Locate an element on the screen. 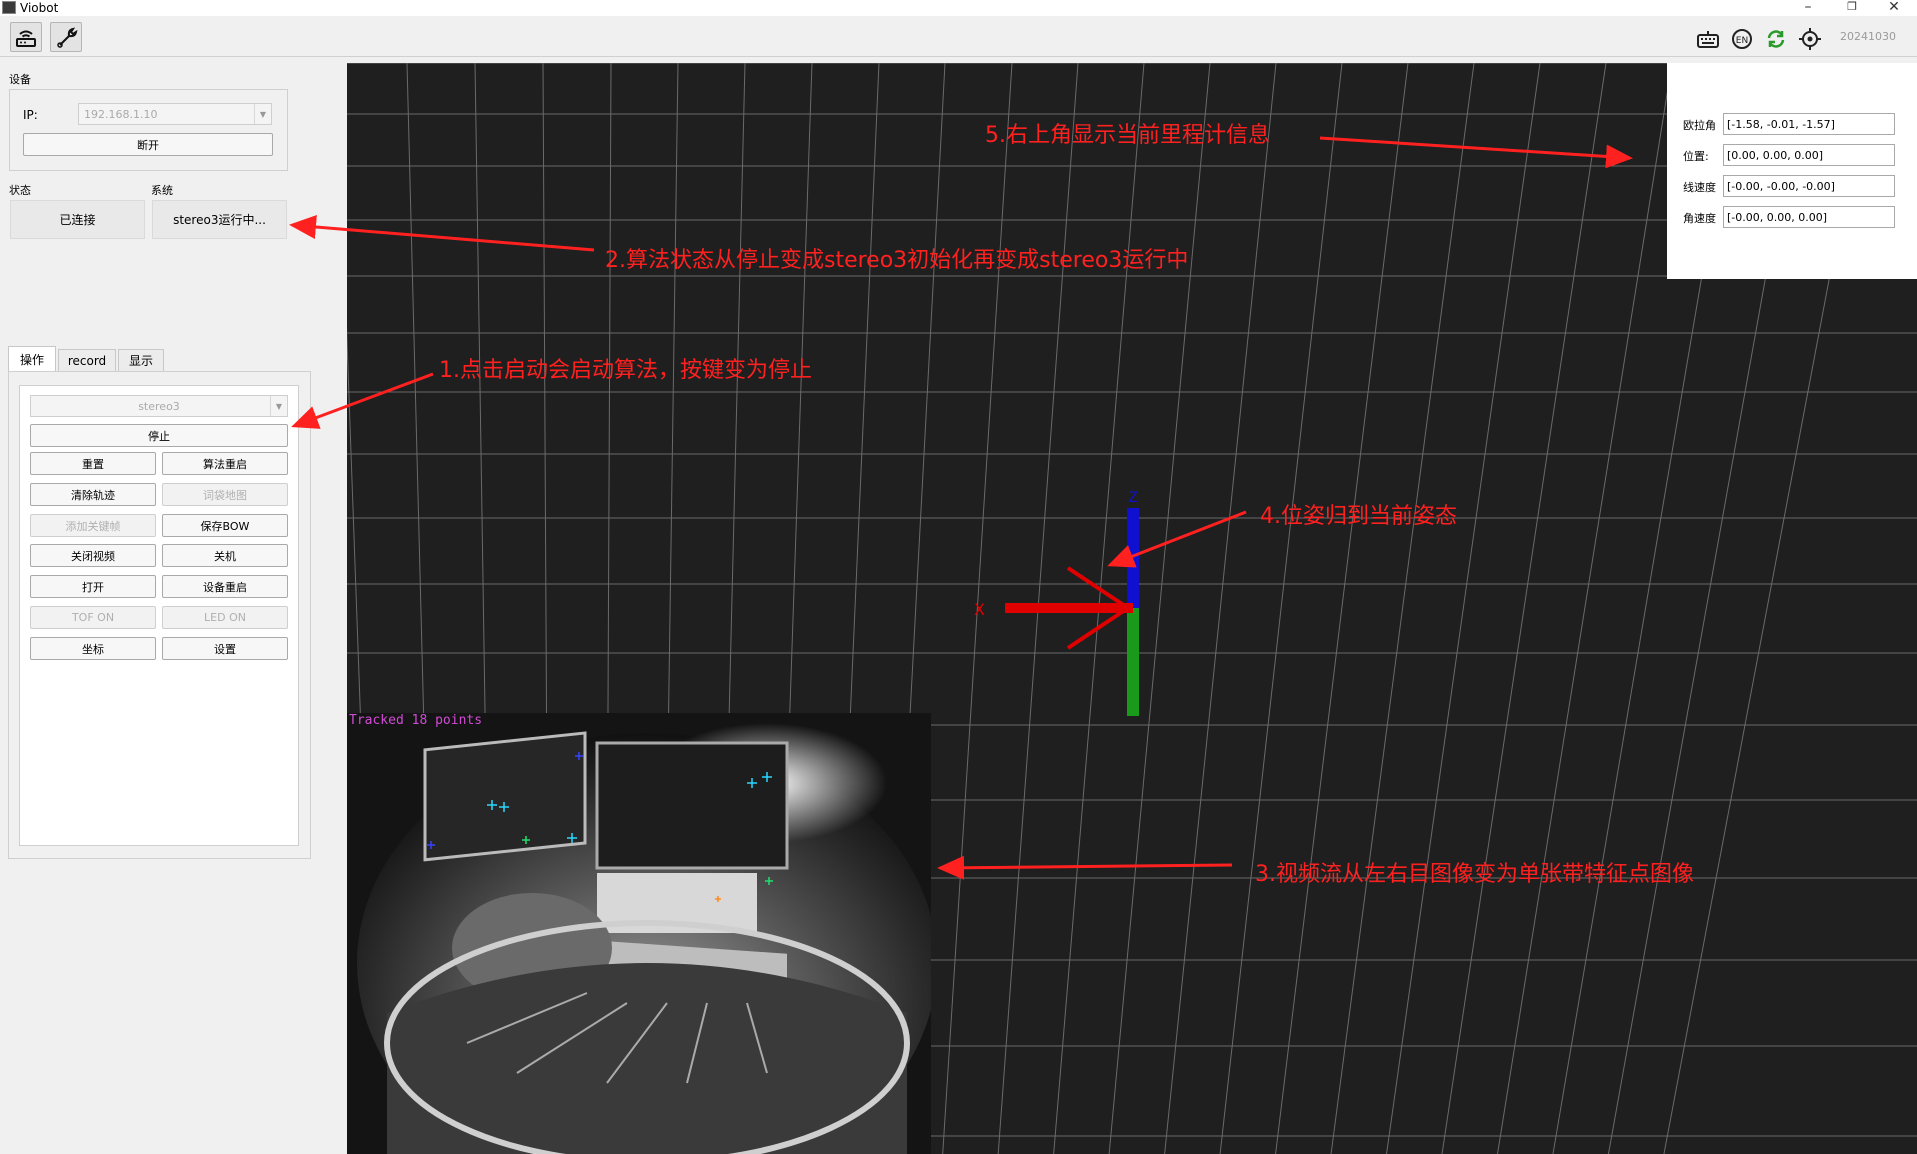  app-icon is located at coordinates (9, 7).